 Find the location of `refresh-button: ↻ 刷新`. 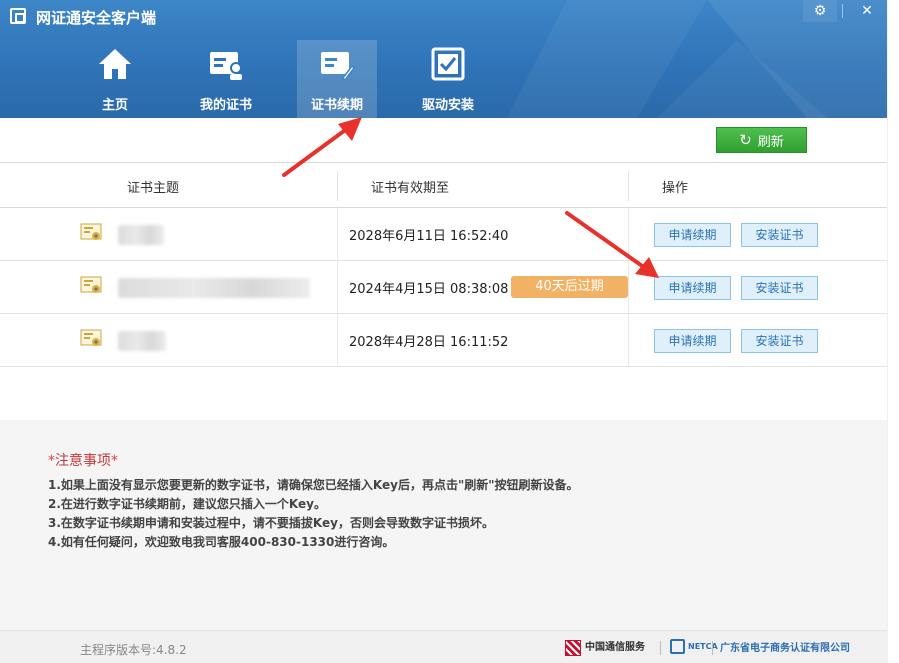

refresh-button: ↻ 刷新 is located at coordinates (761, 140).